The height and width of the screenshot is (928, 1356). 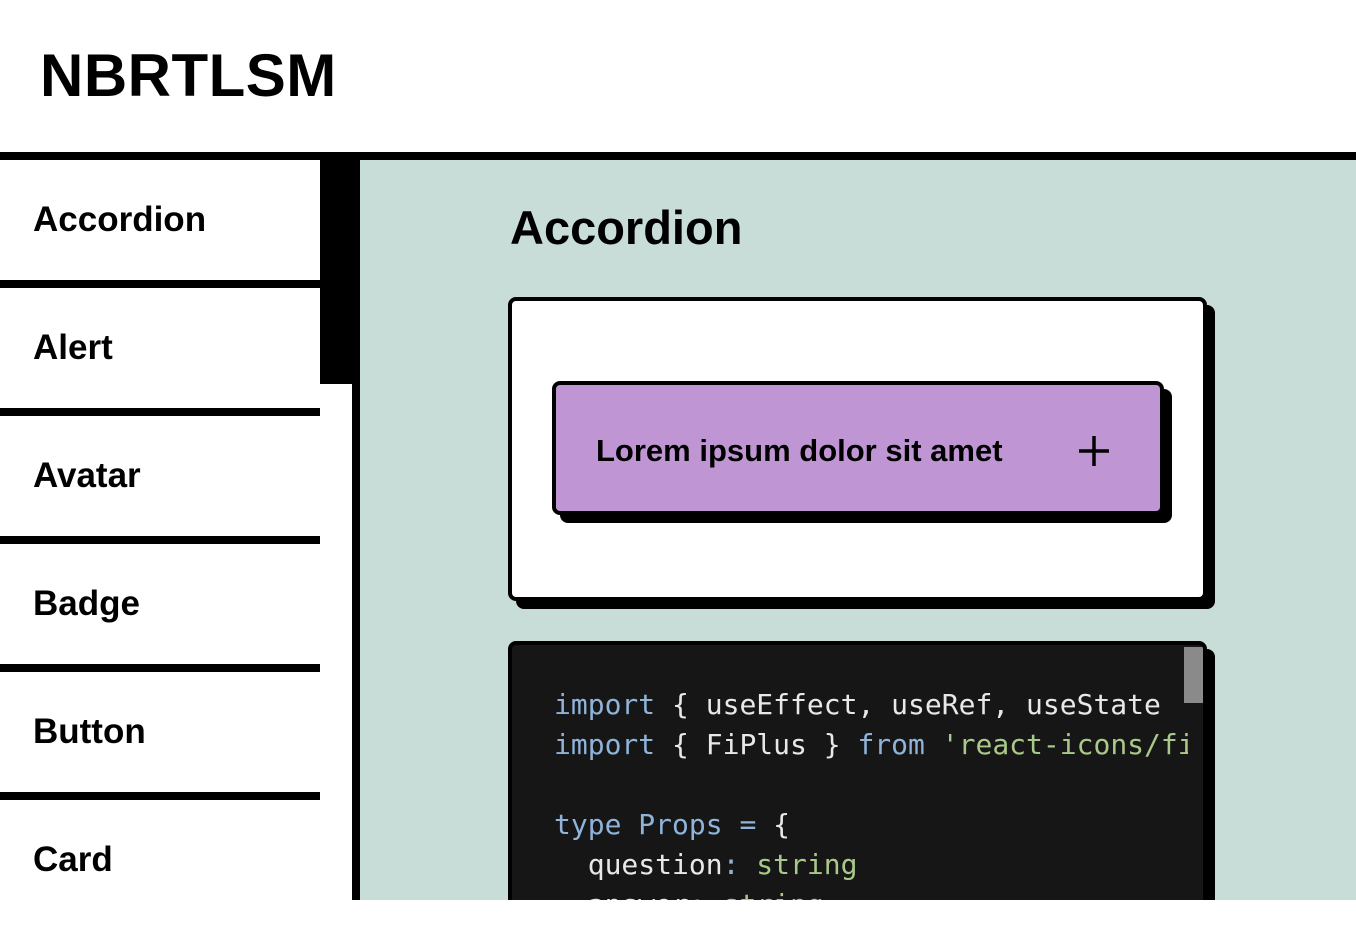 What do you see at coordinates (86, 603) in the screenshot?
I see `sidebar-item-label: Badge` at bounding box center [86, 603].